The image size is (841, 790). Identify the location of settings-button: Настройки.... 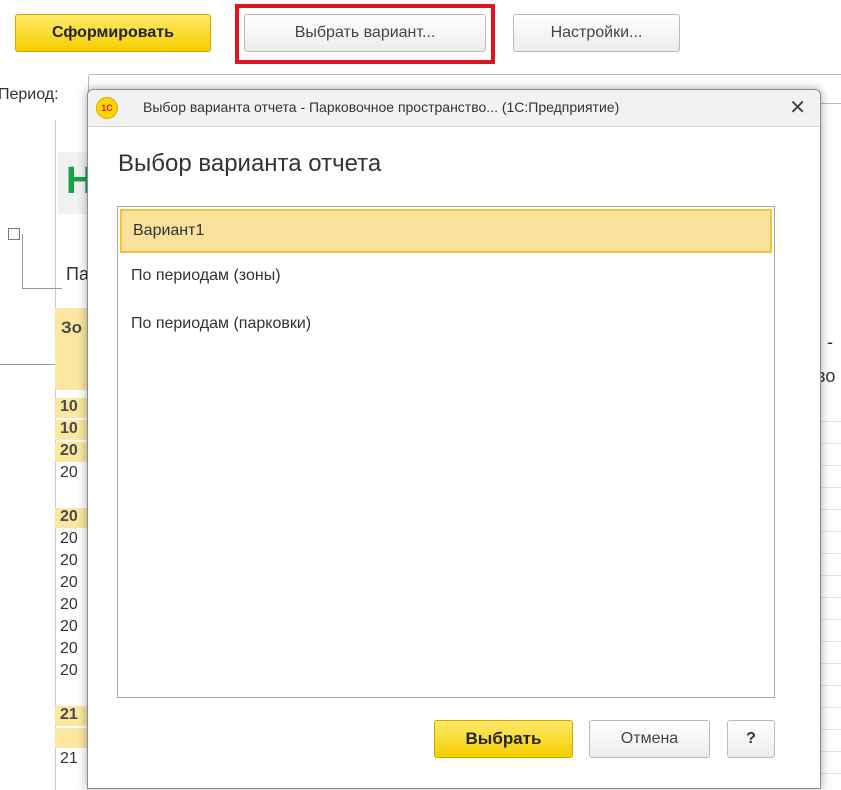
(596, 33).